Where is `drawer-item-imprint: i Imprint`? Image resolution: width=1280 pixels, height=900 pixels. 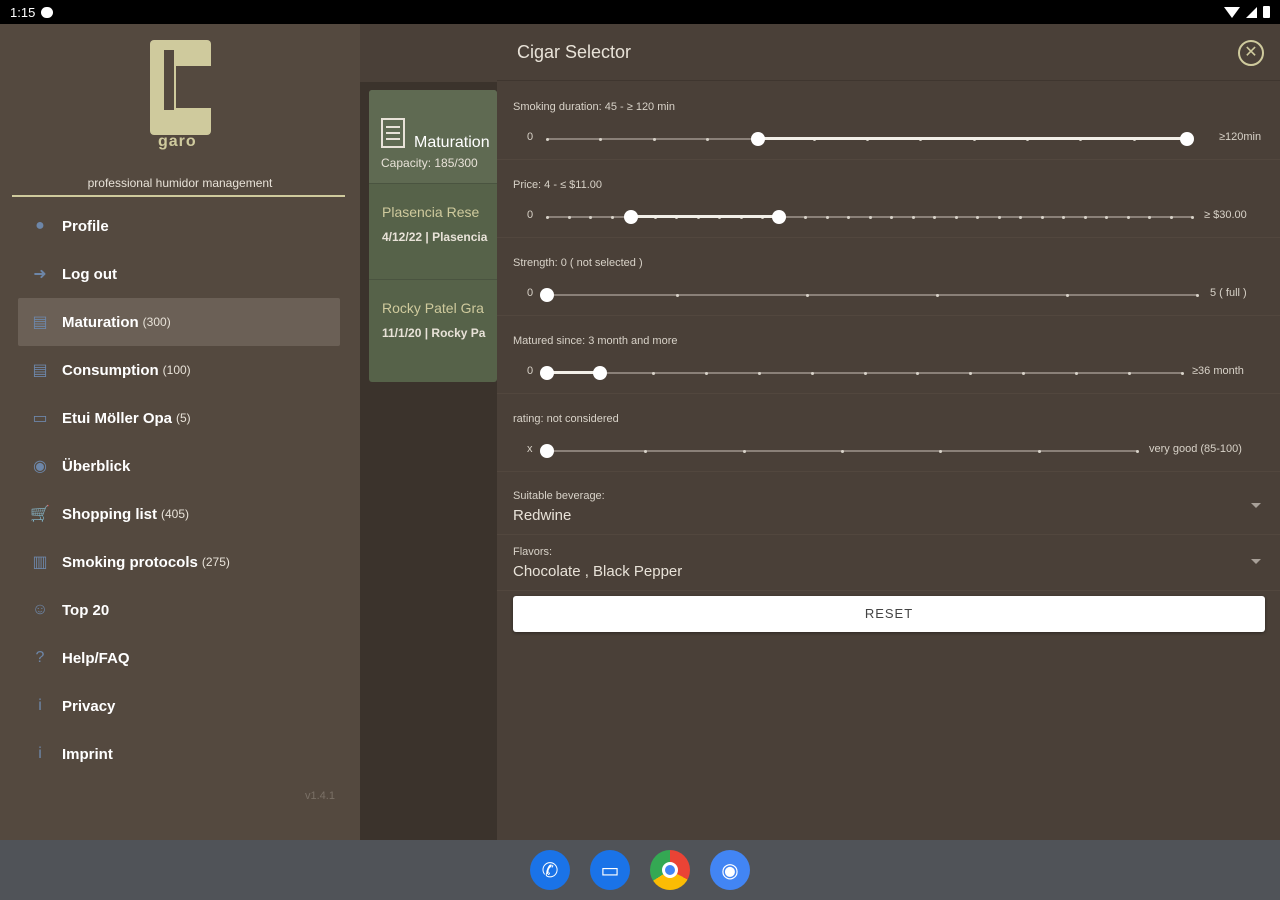 drawer-item-imprint: i Imprint is located at coordinates (179, 754).